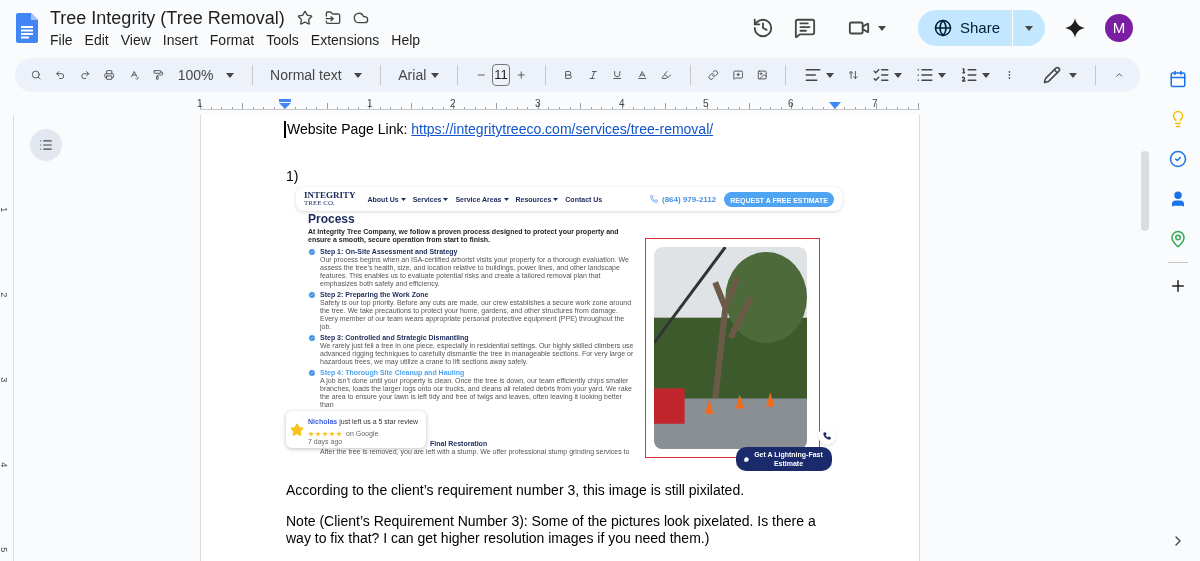 The image size is (1200, 561). What do you see at coordinates (330, 195) in the screenshot?
I see `site-logo: INTEGRITY` at bounding box center [330, 195].